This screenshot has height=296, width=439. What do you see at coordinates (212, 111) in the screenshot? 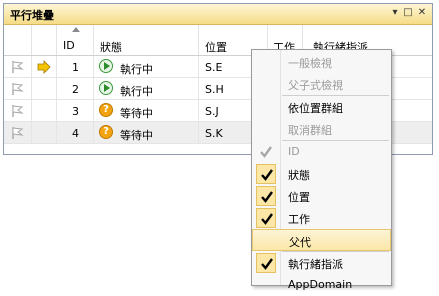
I see `task-location: S.J` at bounding box center [212, 111].